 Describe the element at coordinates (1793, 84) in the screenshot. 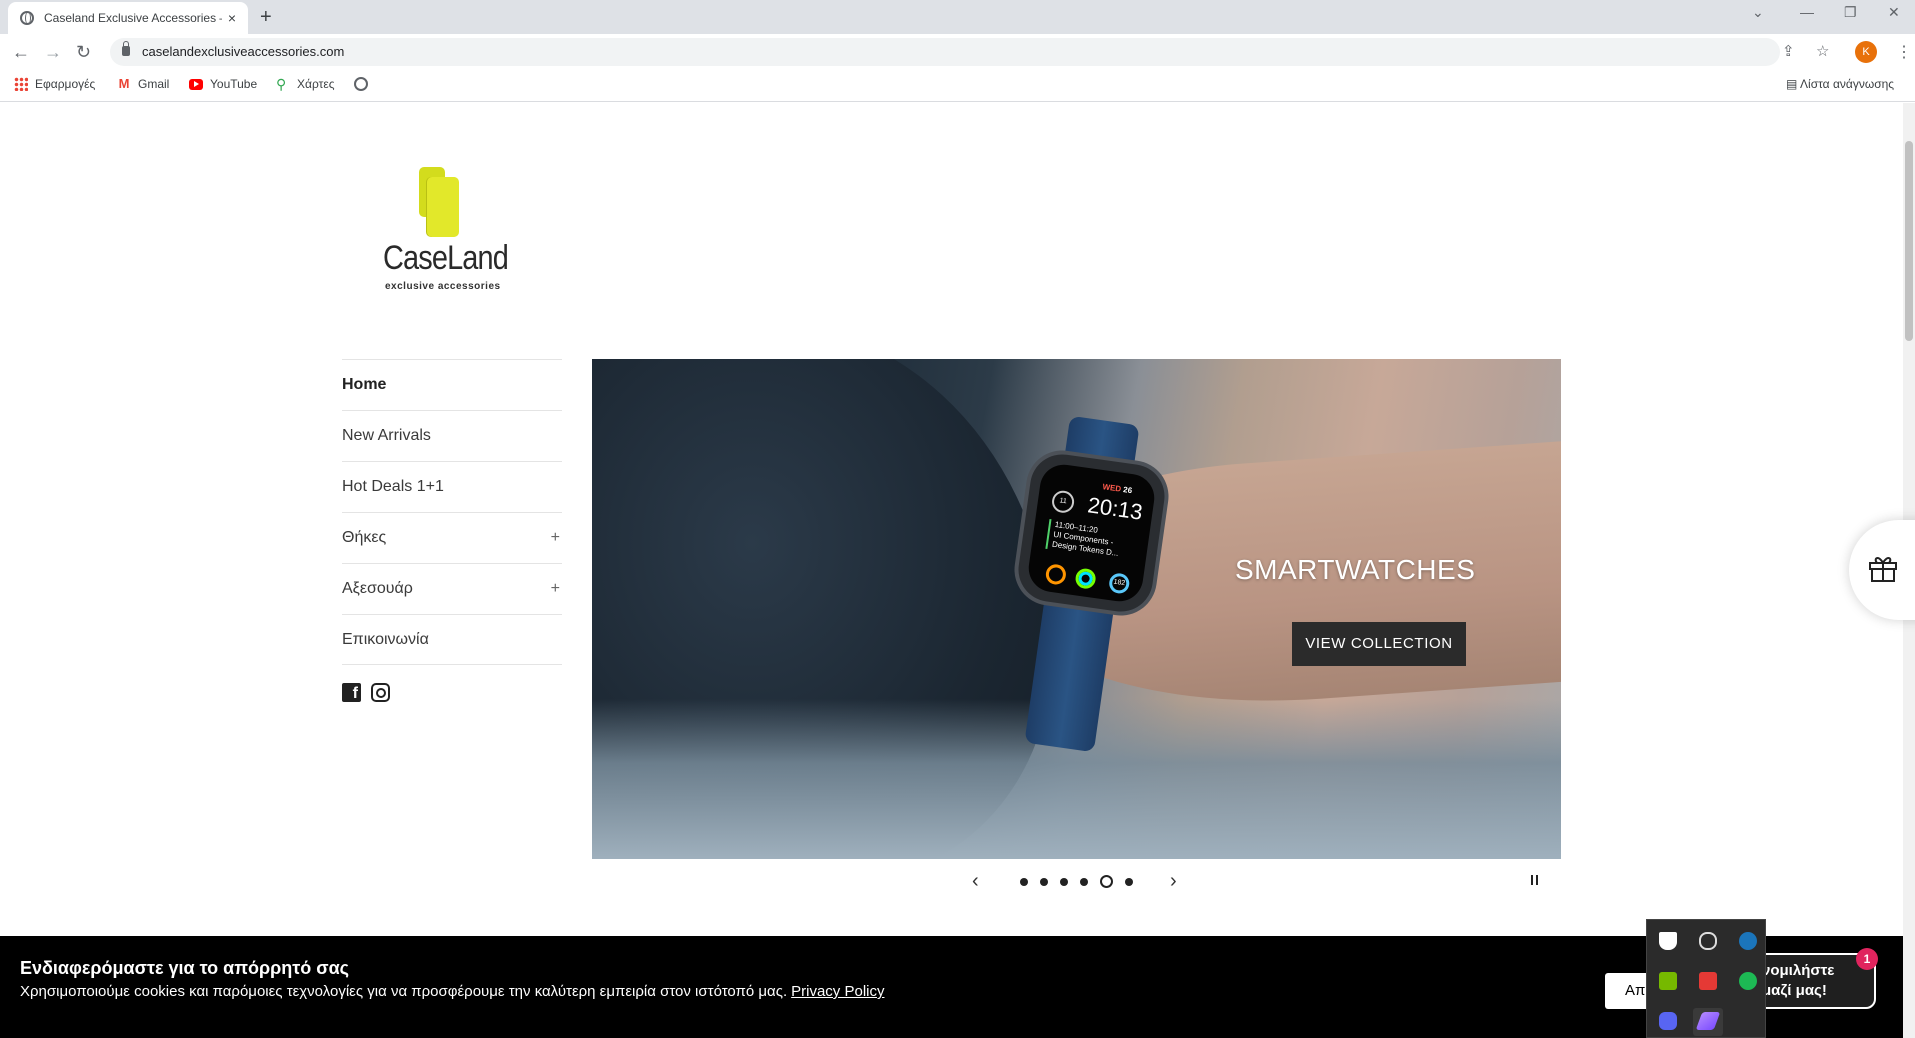

I see `reading-list-icon: ▤` at that location.